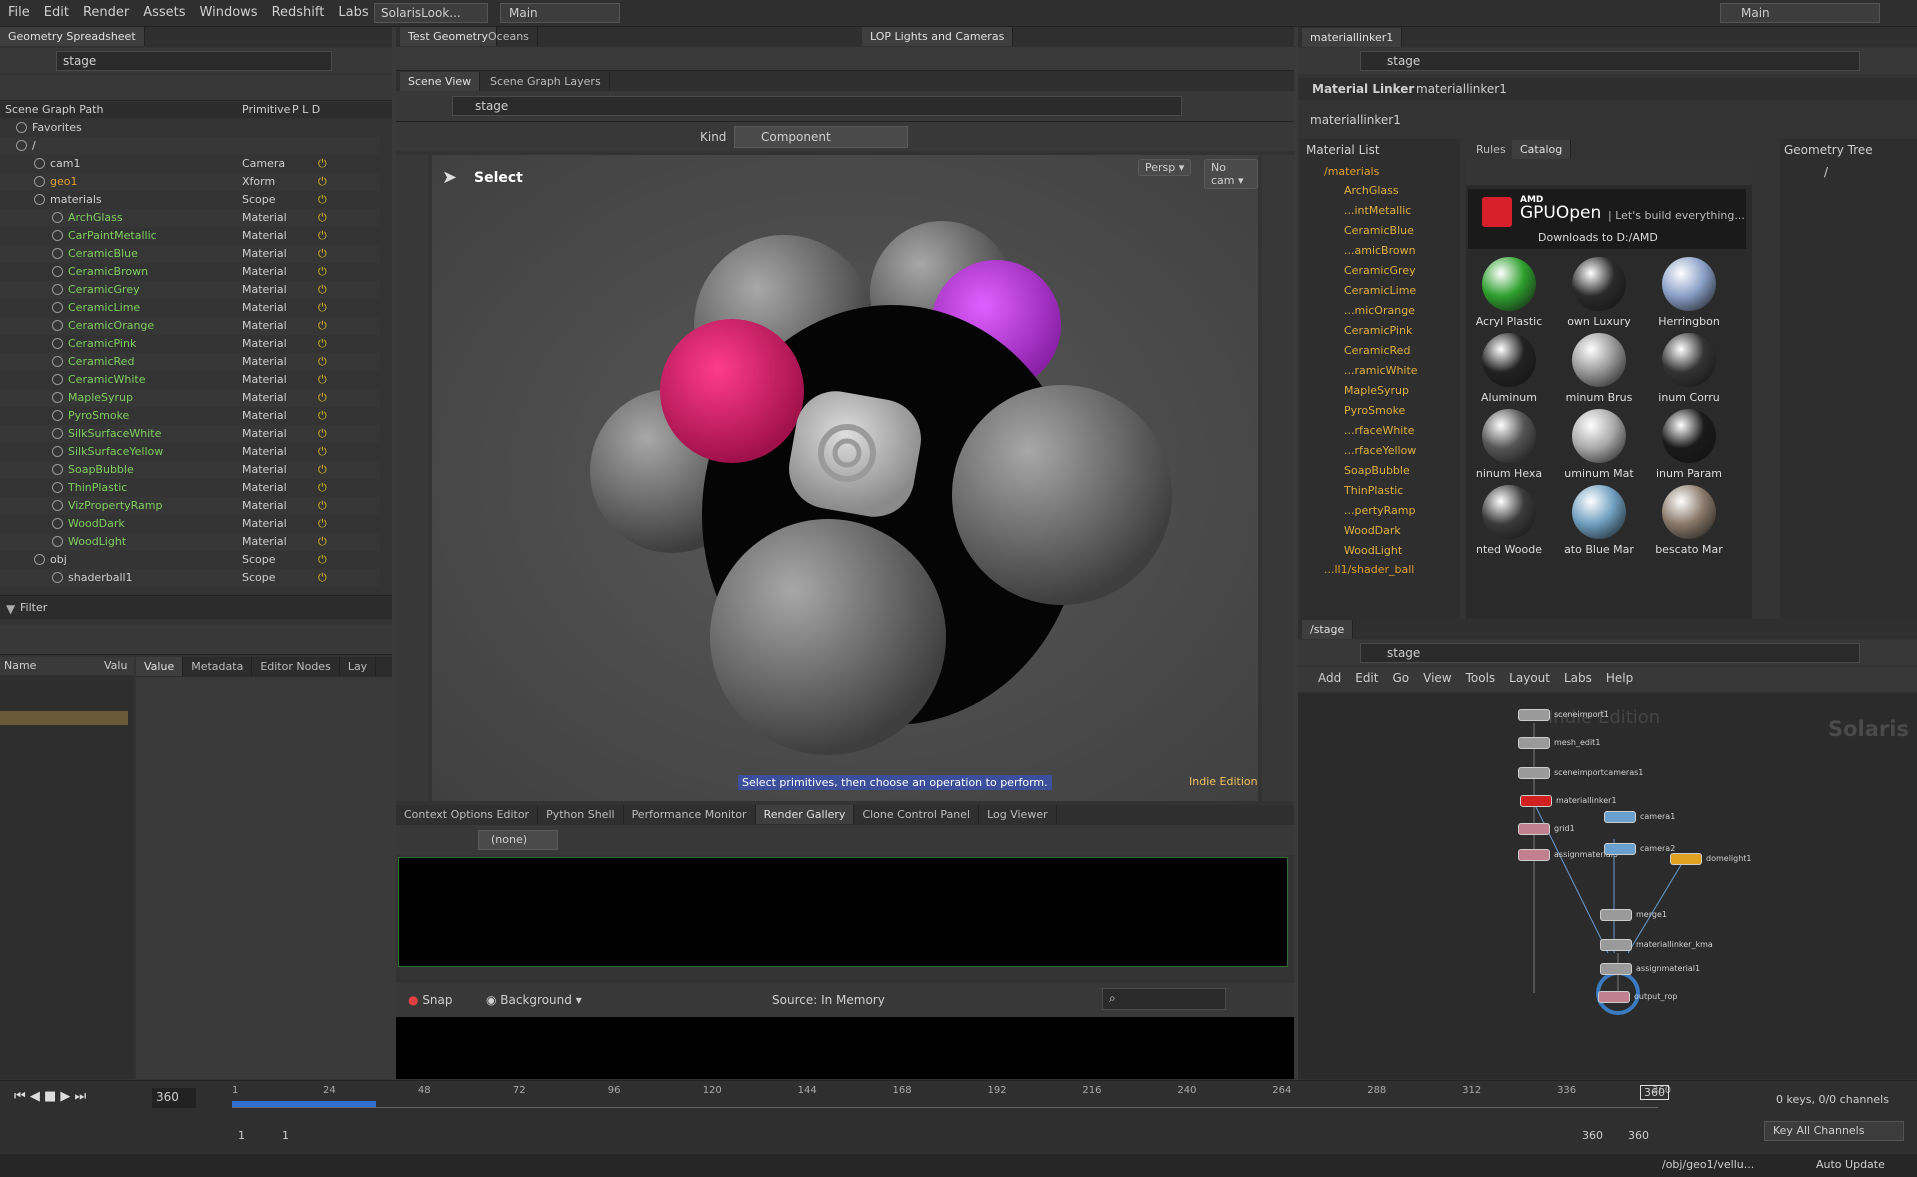 The width and height of the screenshot is (1917, 1177). I want to click on material-item: ...rfaceWhite, so click(1380, 431).